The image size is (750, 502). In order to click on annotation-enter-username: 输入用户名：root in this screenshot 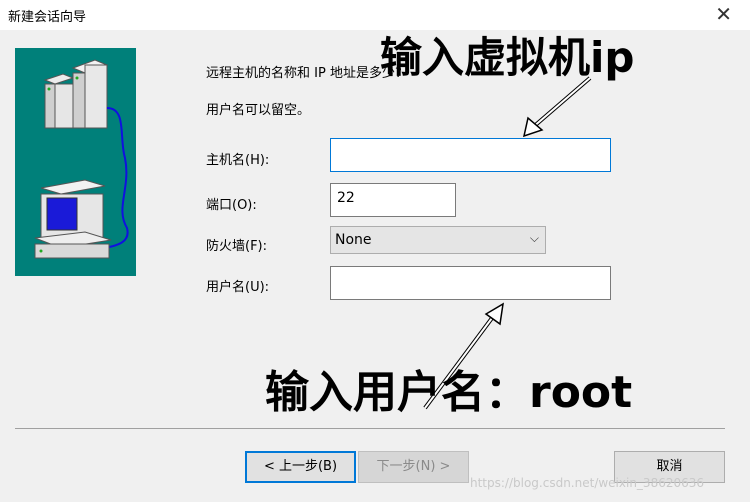, I will do `click(449, 392)`.